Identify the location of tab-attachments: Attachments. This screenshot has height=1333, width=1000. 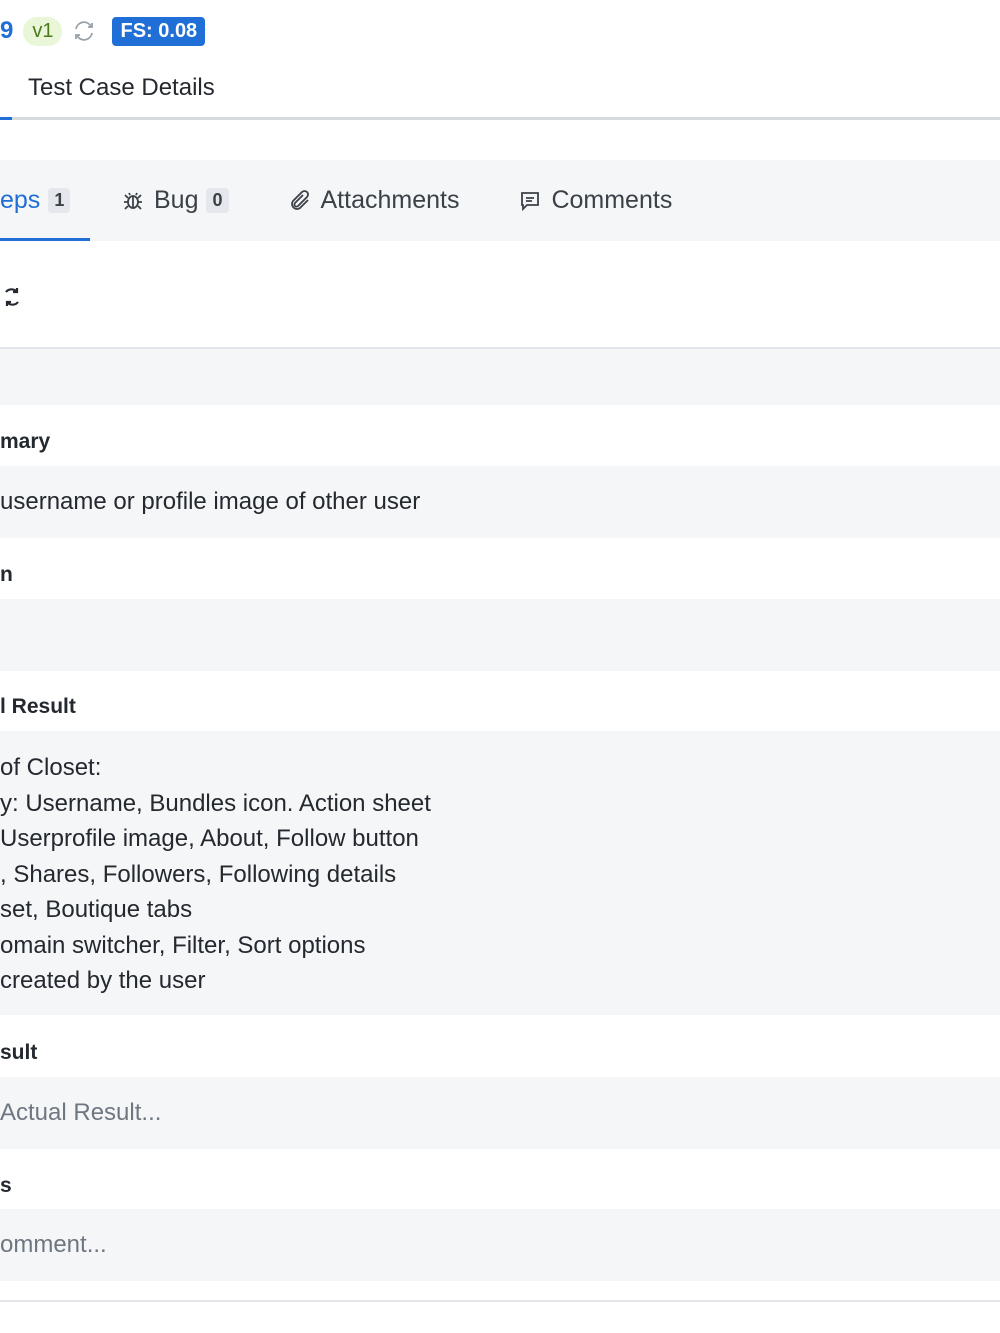
(373, 200).